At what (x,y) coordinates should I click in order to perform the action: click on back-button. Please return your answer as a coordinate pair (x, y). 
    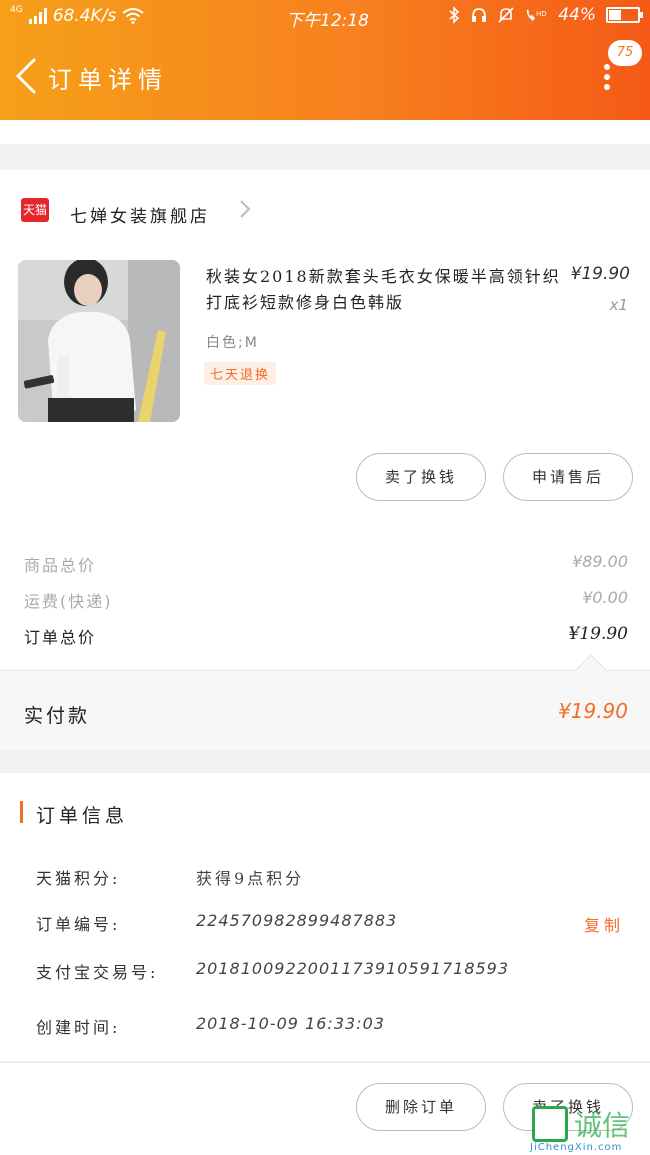
    Looking at the image, I should click on (25, 76).